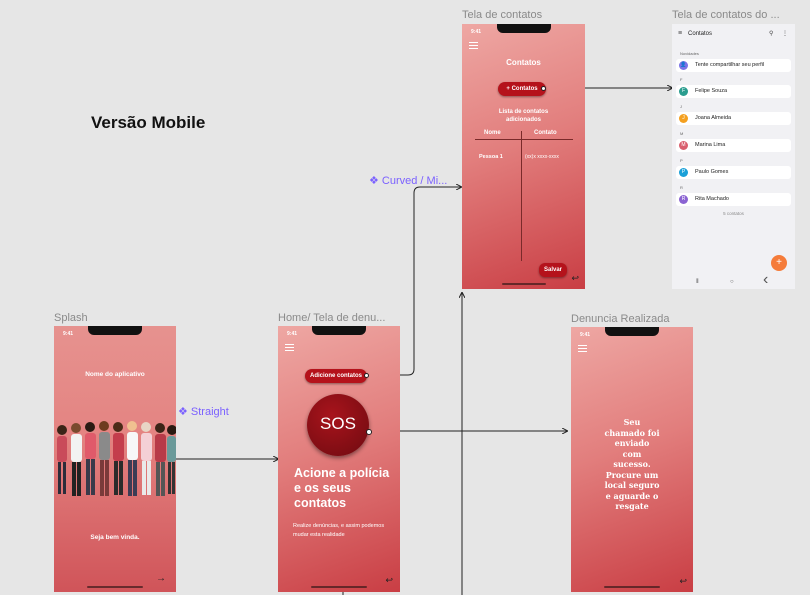 The width and height of the screenshot is (810, 595). I want to click on contact-name: Marina Lima, so click(710, 145).